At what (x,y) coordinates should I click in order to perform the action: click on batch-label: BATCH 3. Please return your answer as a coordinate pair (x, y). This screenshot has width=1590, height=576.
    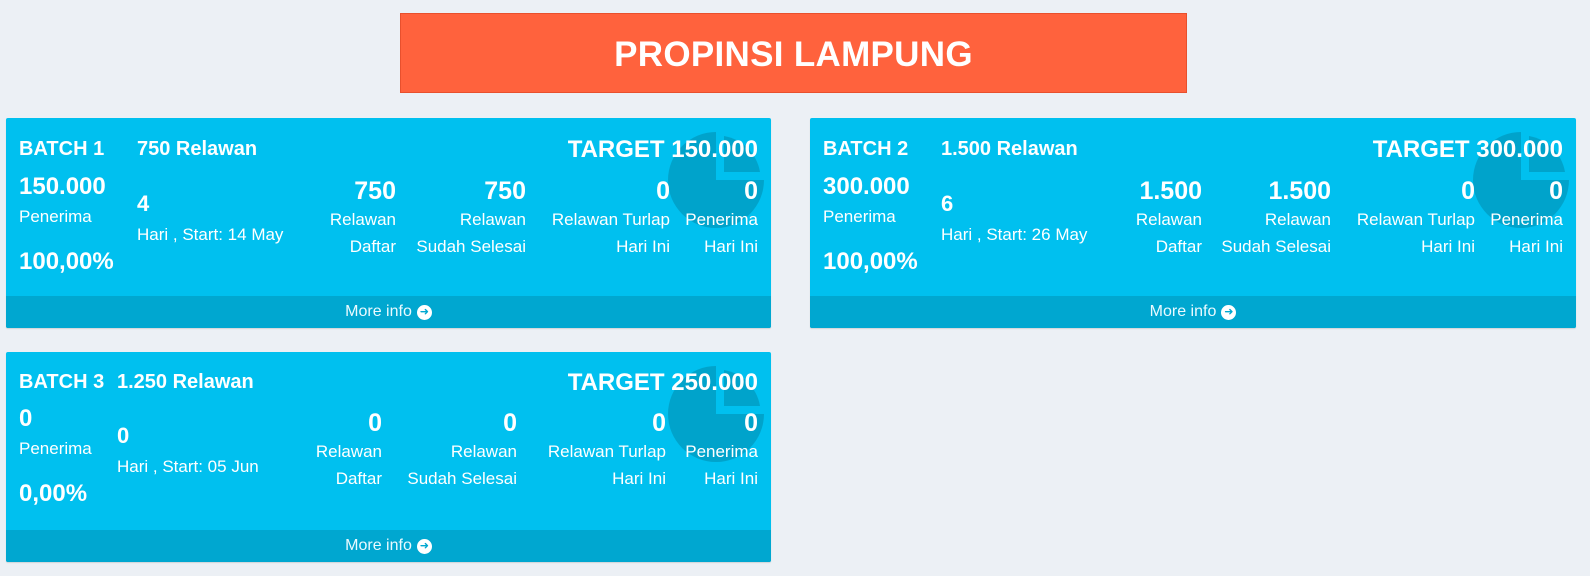
    Looking at the image, I should click on (62, 382).